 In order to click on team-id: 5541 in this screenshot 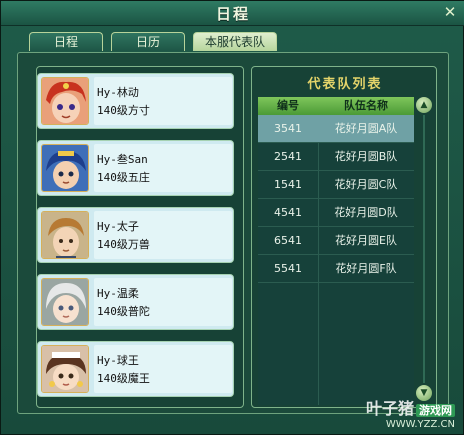, I will do `click(288, 268)`.